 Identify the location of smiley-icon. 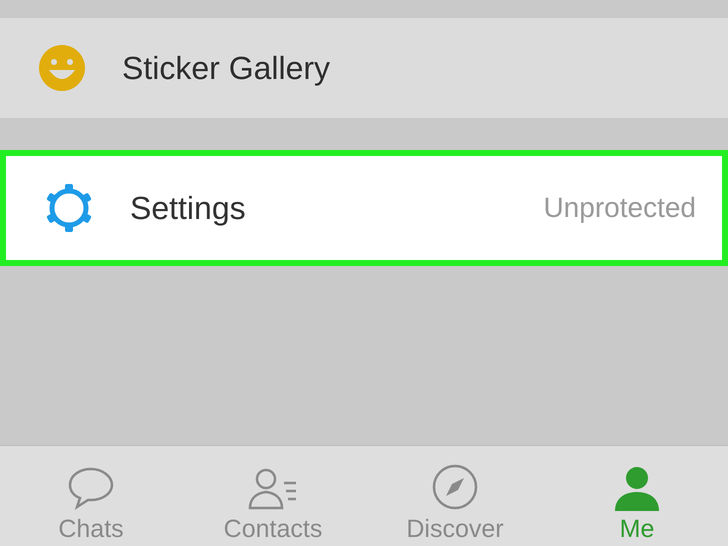
(62, 68).